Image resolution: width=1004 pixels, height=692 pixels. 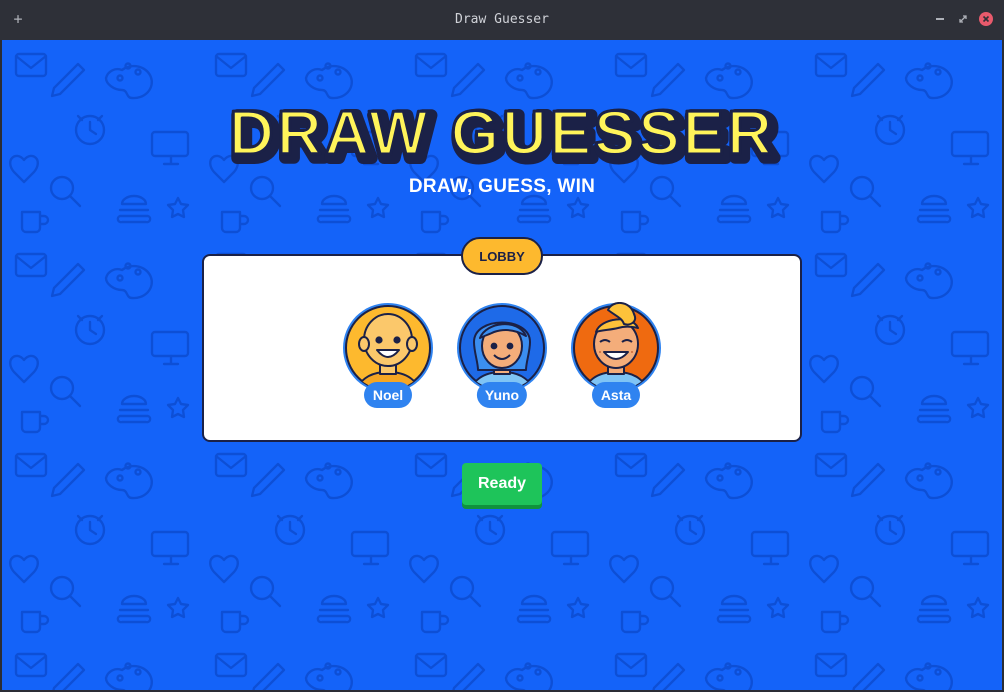 What do you see at coordinates (616, 347) in the screenshot?
I see `blonde-boy-avatar` at bounding box center [616, 347].